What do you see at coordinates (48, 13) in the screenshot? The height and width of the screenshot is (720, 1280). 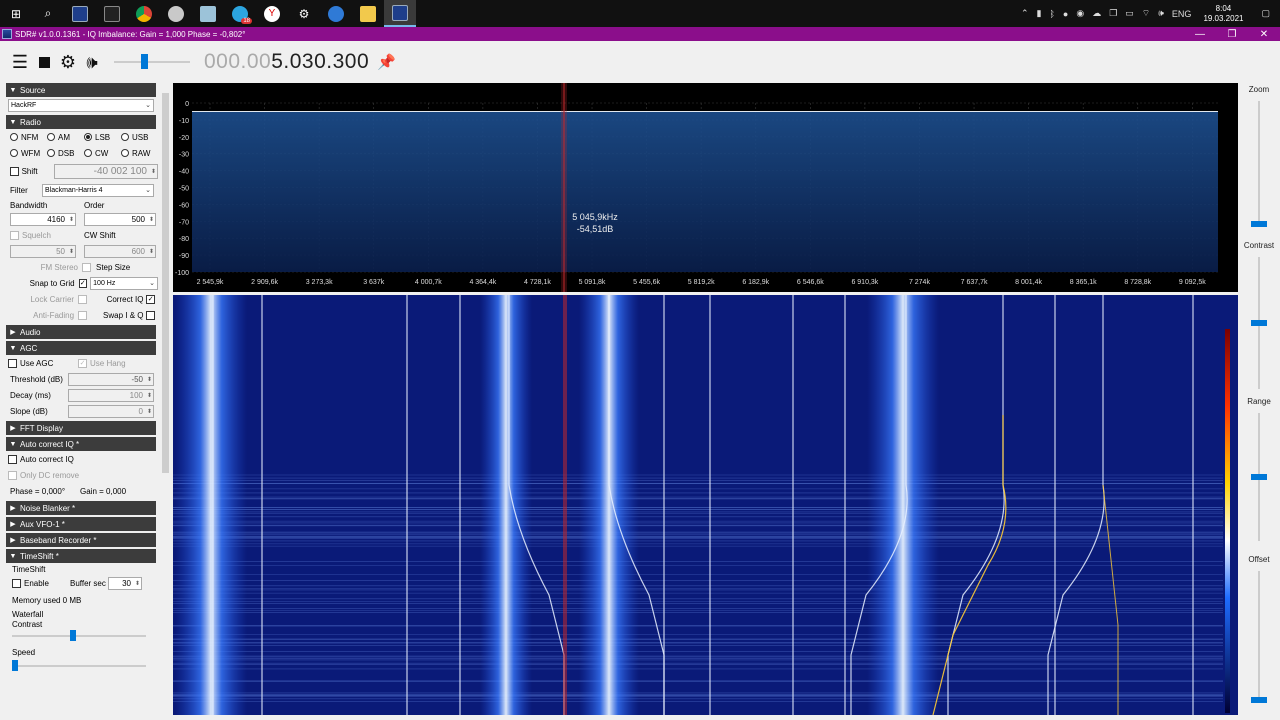 I see `search-icon: ⌕` at bounding box center [48, 13].